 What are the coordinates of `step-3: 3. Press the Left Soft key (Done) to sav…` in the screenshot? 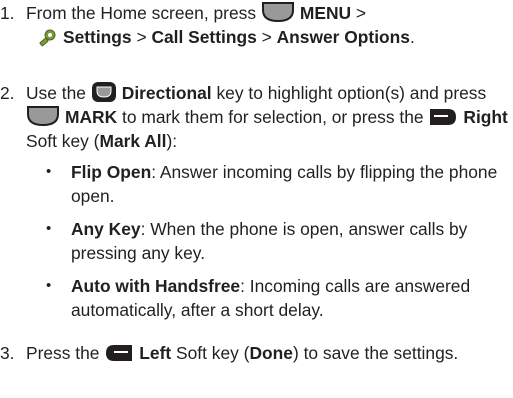 It's located at (256, 353).